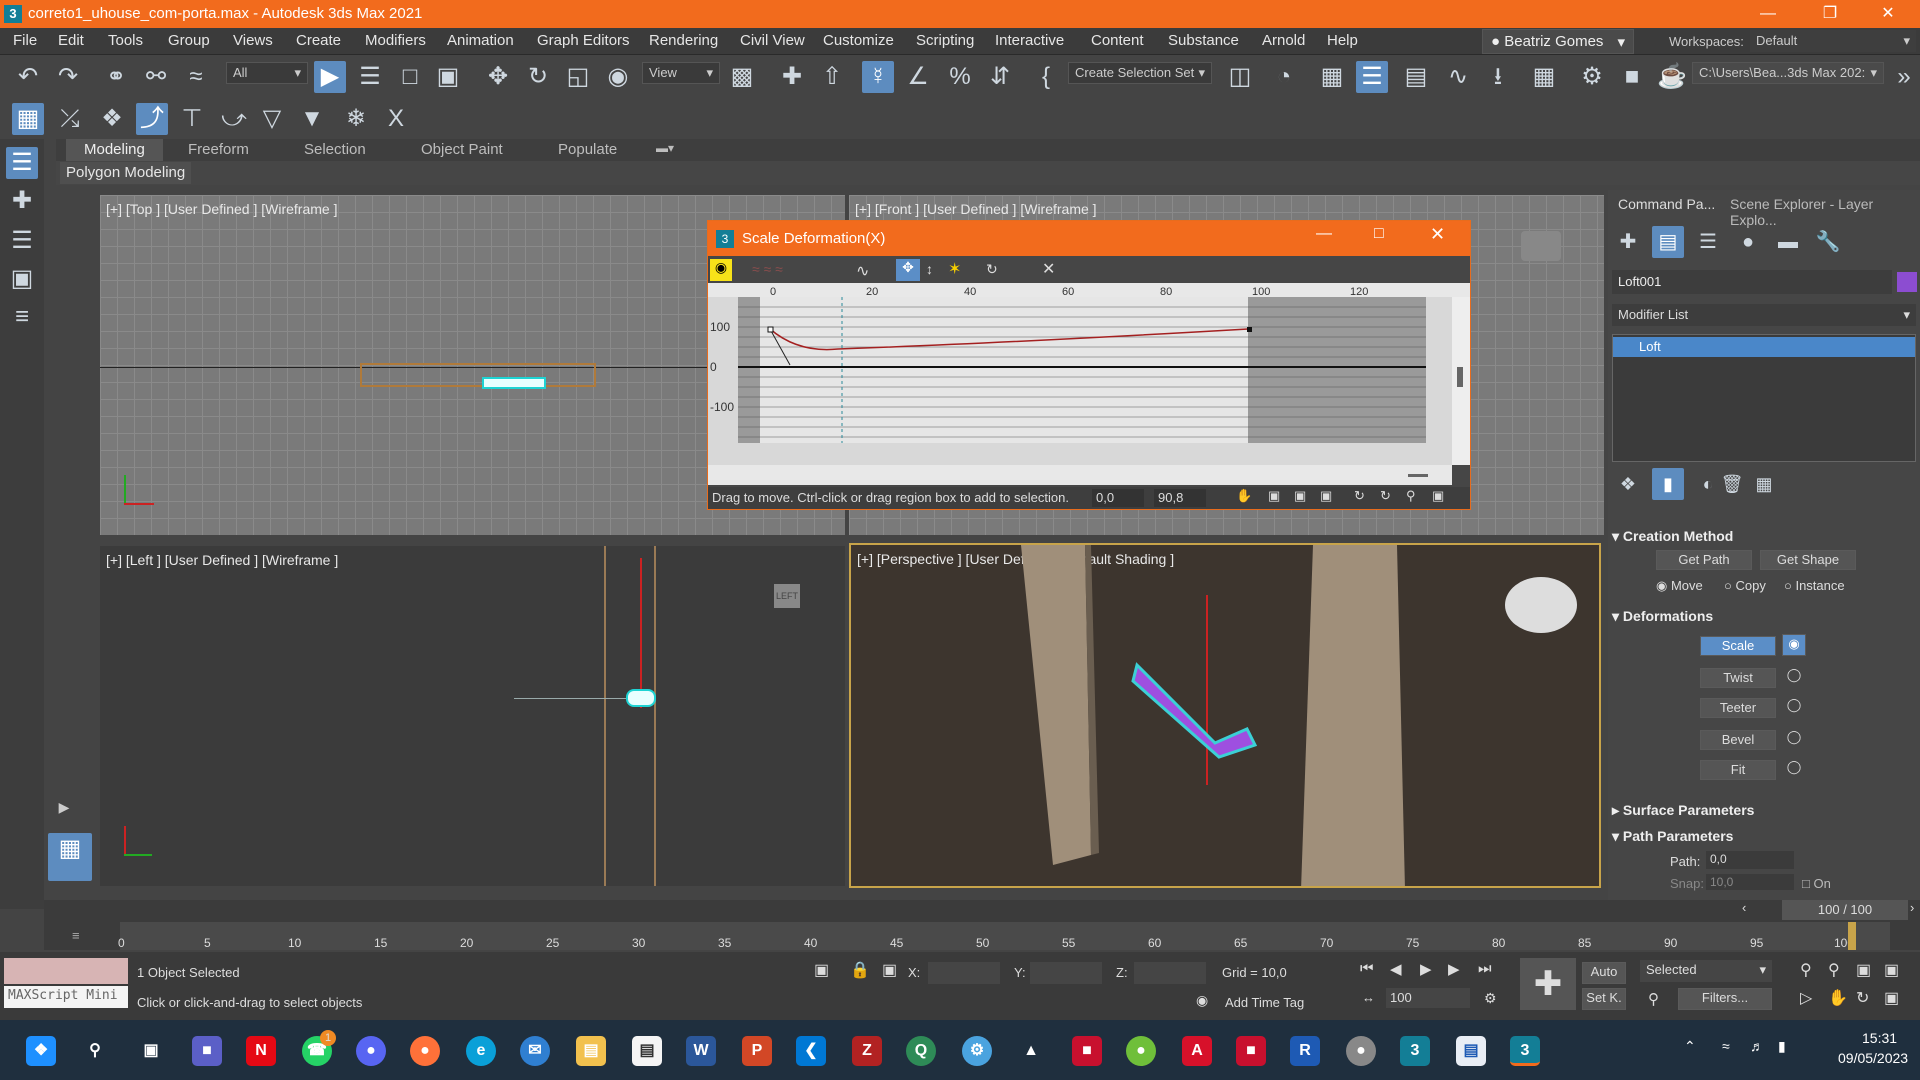  Describe the element at coordinates (480, 40) in the screenshot. I see `menu-animation: Animation` at that location.